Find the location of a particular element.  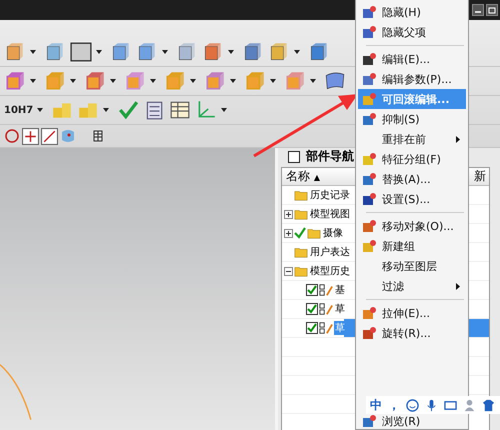

surface-icon is located at coordinates (335, 81).